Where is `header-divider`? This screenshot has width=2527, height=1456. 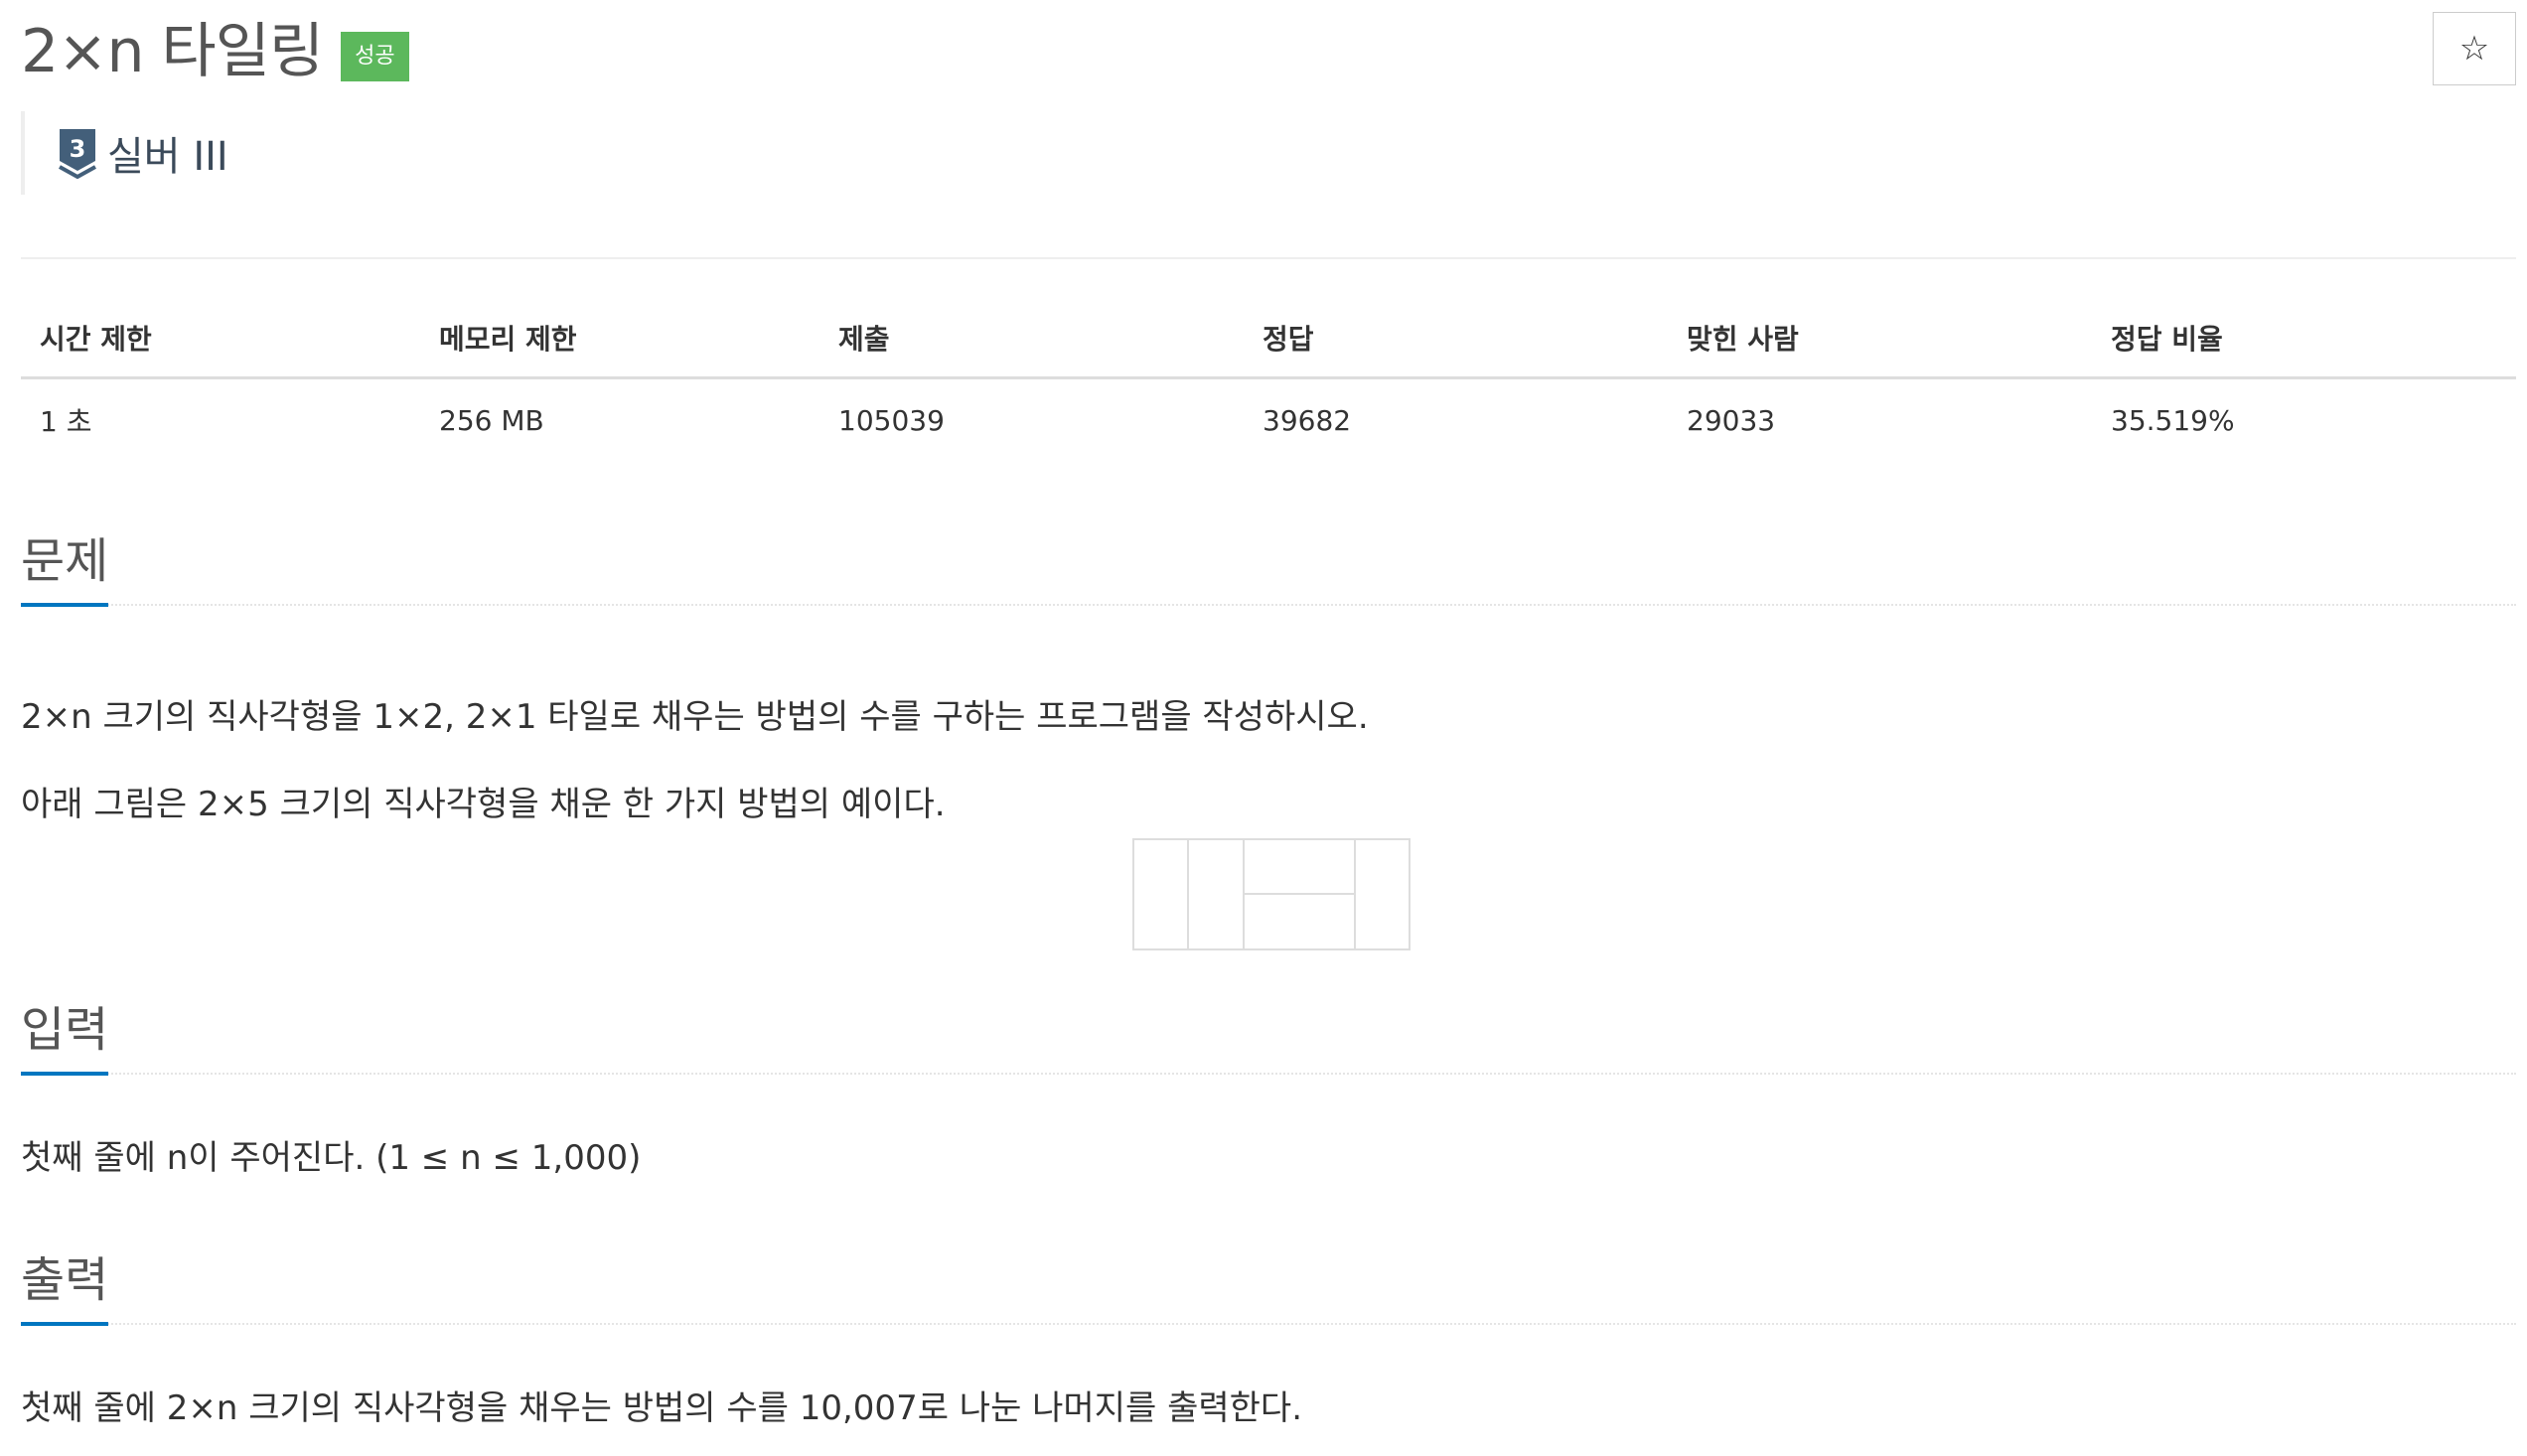 header-divider is located at coordinates (1268, 258).